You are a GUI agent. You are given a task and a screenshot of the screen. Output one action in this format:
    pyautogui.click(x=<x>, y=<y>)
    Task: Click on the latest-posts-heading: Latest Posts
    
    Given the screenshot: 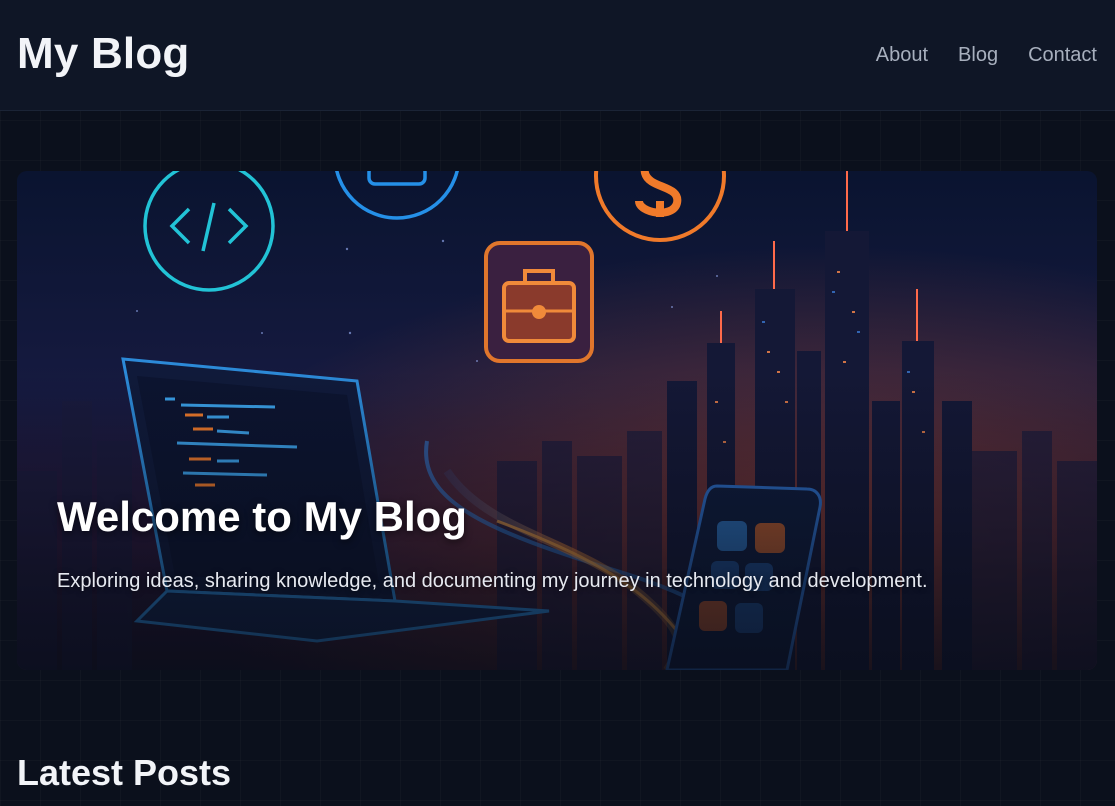 What is the action you would take?
    pyautogui.click(x=124, y=772)
    